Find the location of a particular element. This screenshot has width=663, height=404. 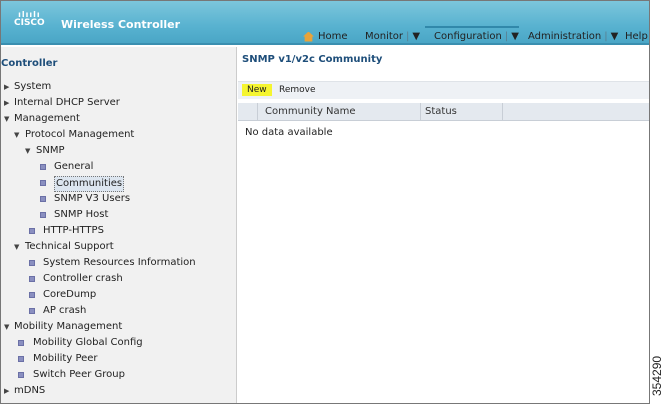

sidebar-item-label: CoreDump is located at coordinates (70, 294).